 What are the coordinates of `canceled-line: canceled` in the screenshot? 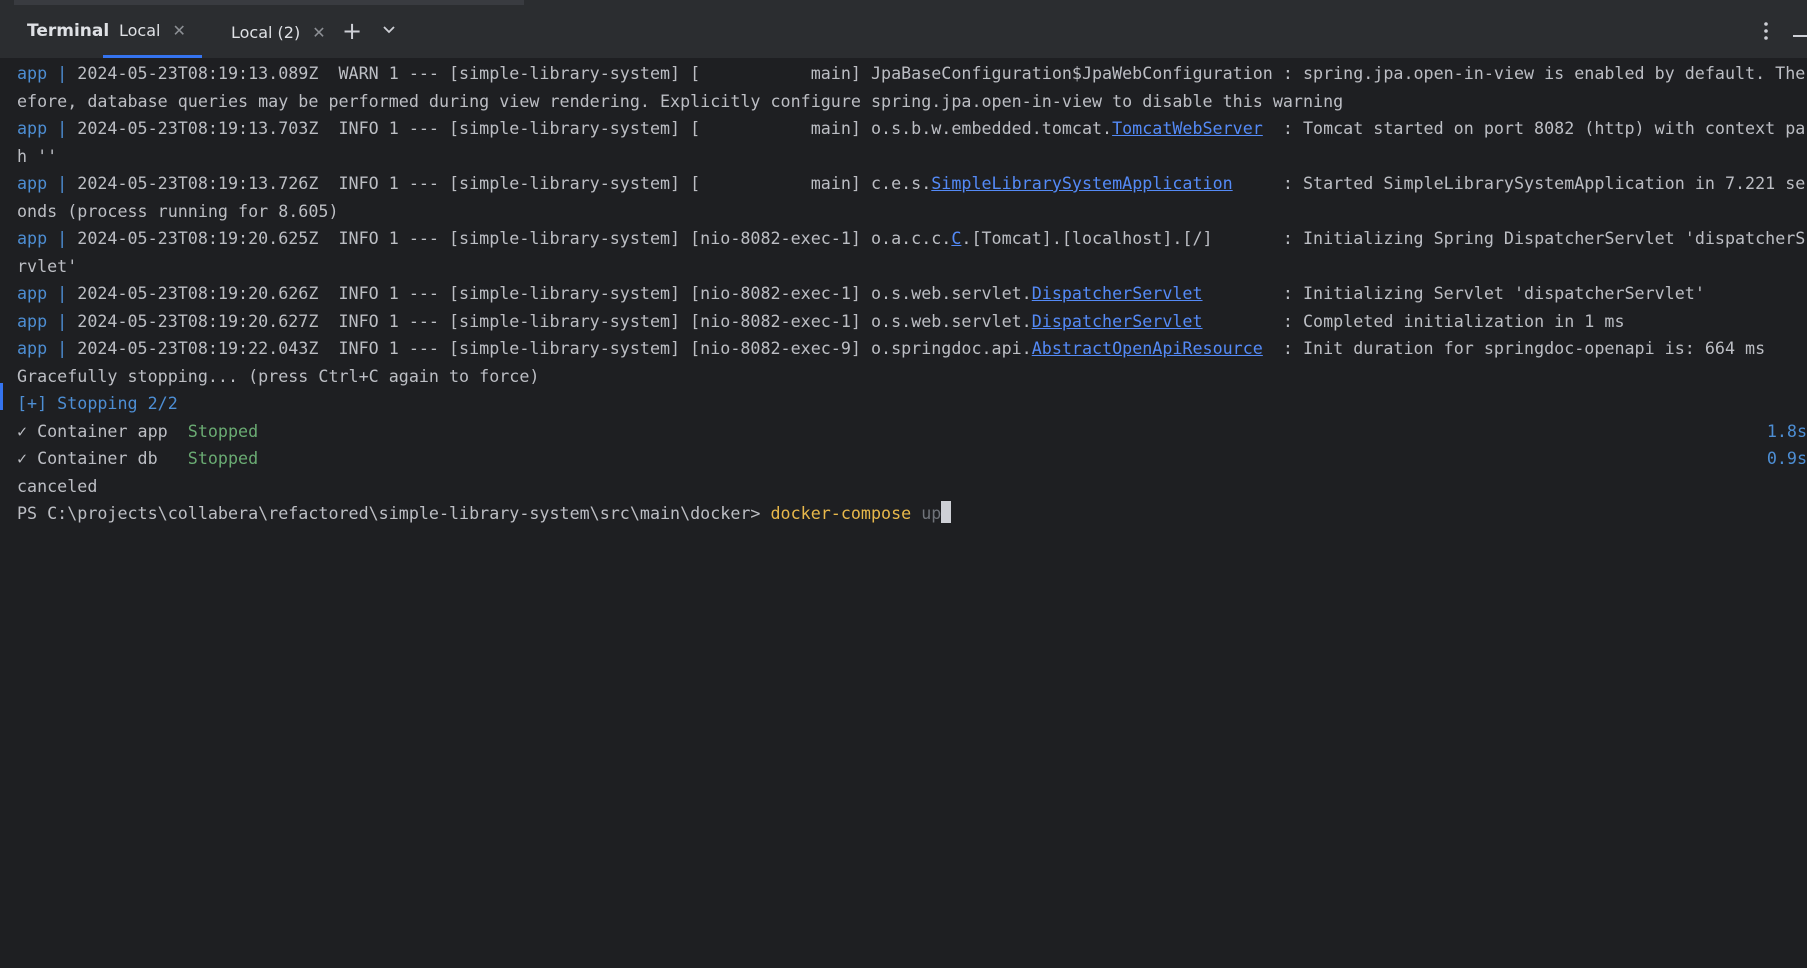 It's located at (57, 485).